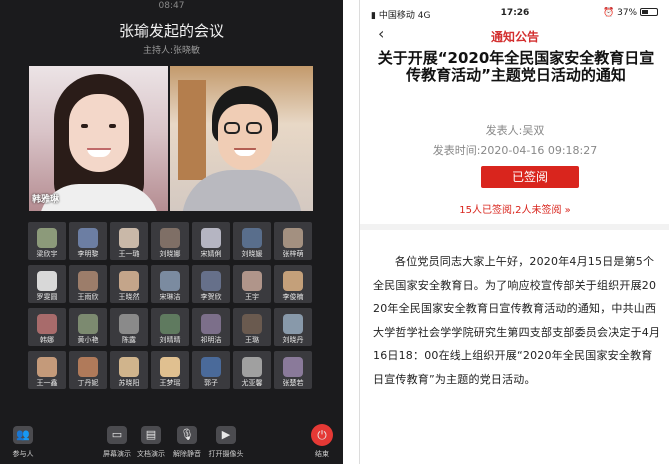 The height and width of the screenshot is (464, 669). I want to click on participant-tile: 王雨欣, so click(88, 284).